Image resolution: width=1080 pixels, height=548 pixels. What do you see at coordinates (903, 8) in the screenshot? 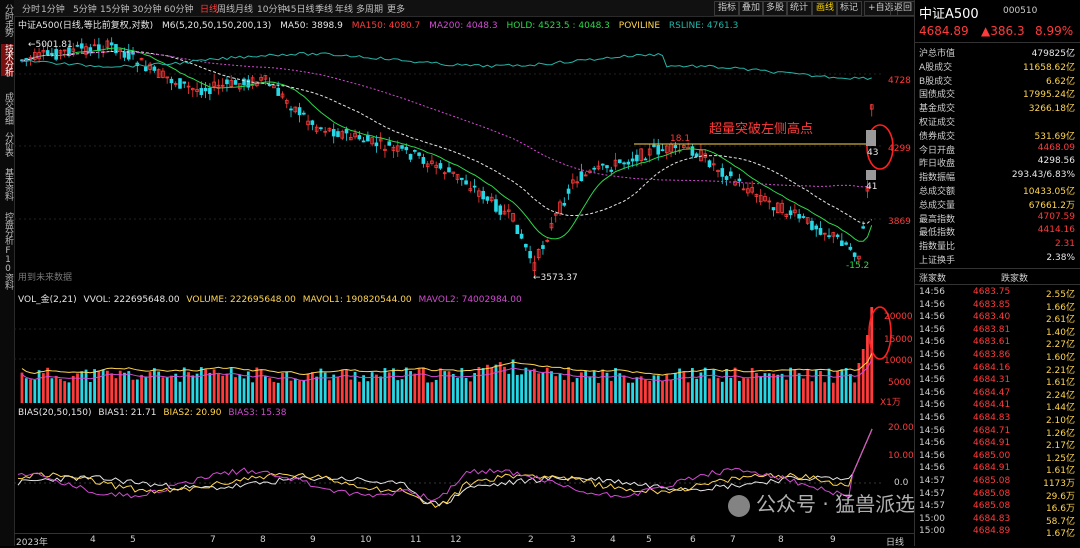
I see `toolbar-button-7: 返回` at bounding box center [903, 8].